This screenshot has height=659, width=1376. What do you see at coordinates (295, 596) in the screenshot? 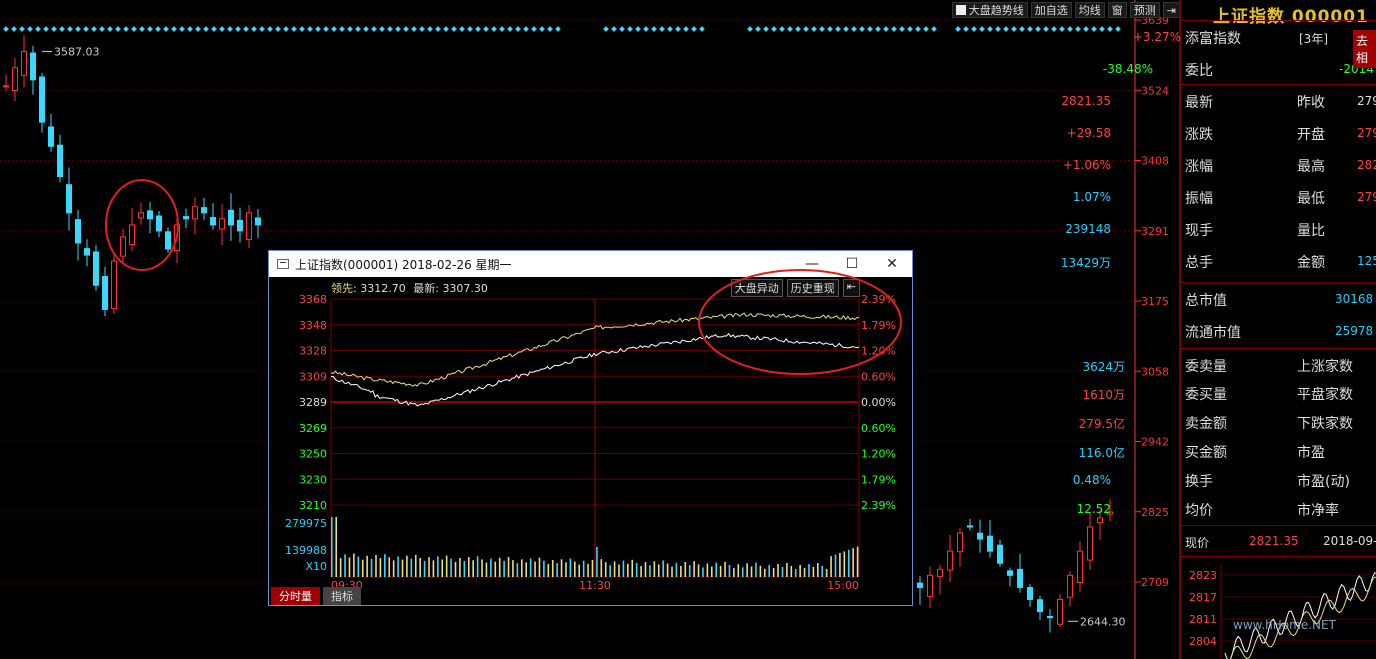
I see `tab-intraday-volume: 分时量` at bounding box center [295, 596].